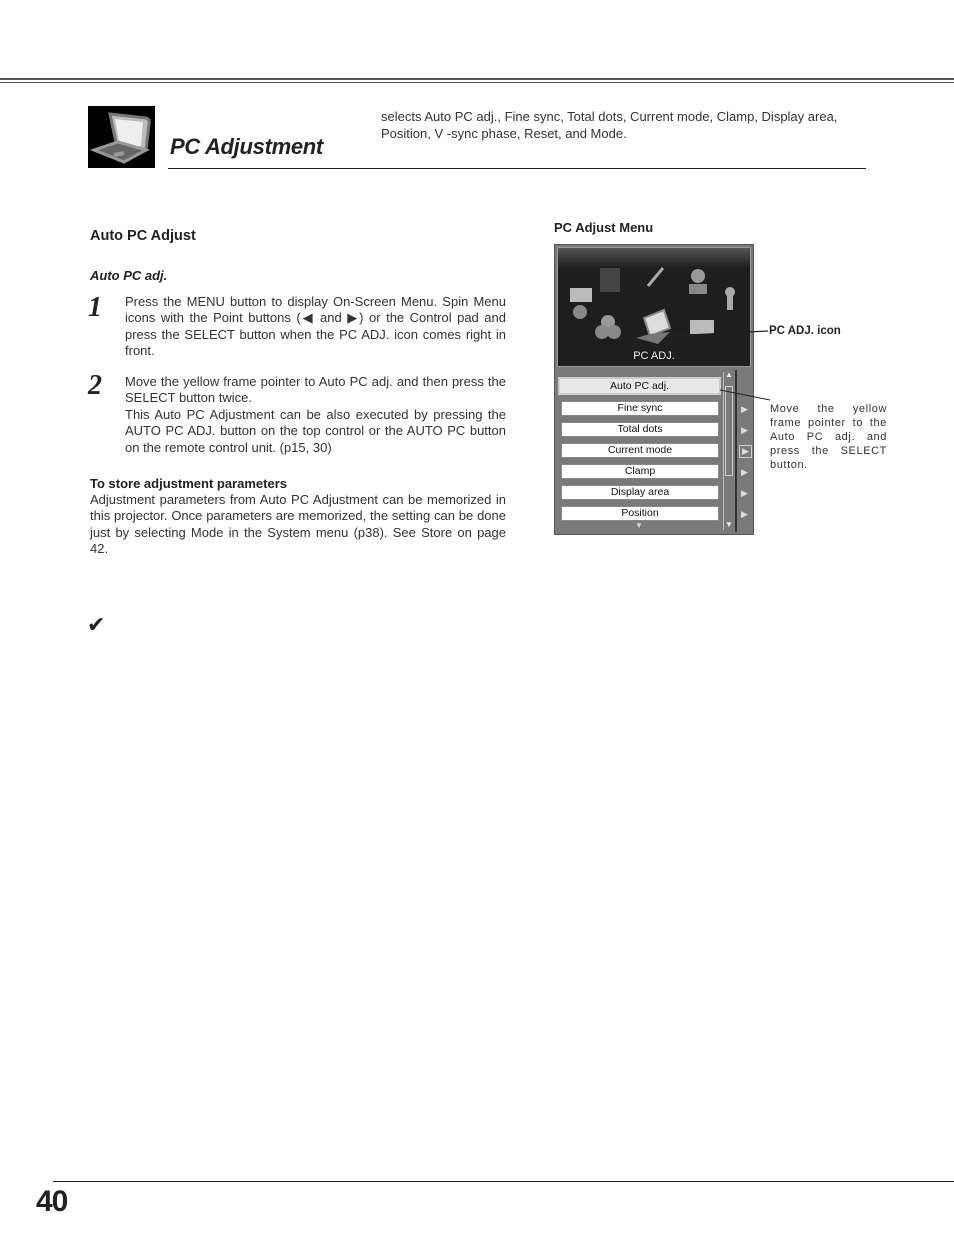  I want to click on checkmark-icon: ✔, so click(96, 624).